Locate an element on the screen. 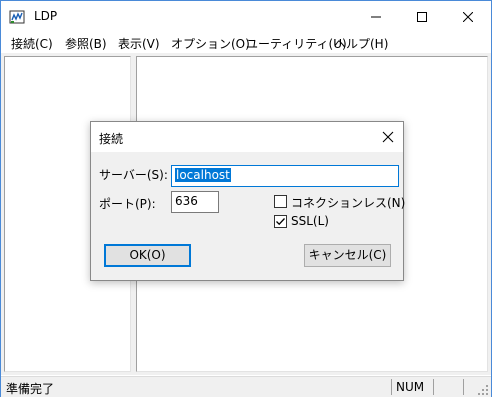 This screenshot has height=397, width=492. connectionless-checkbox is located at coordinates (280, 201).